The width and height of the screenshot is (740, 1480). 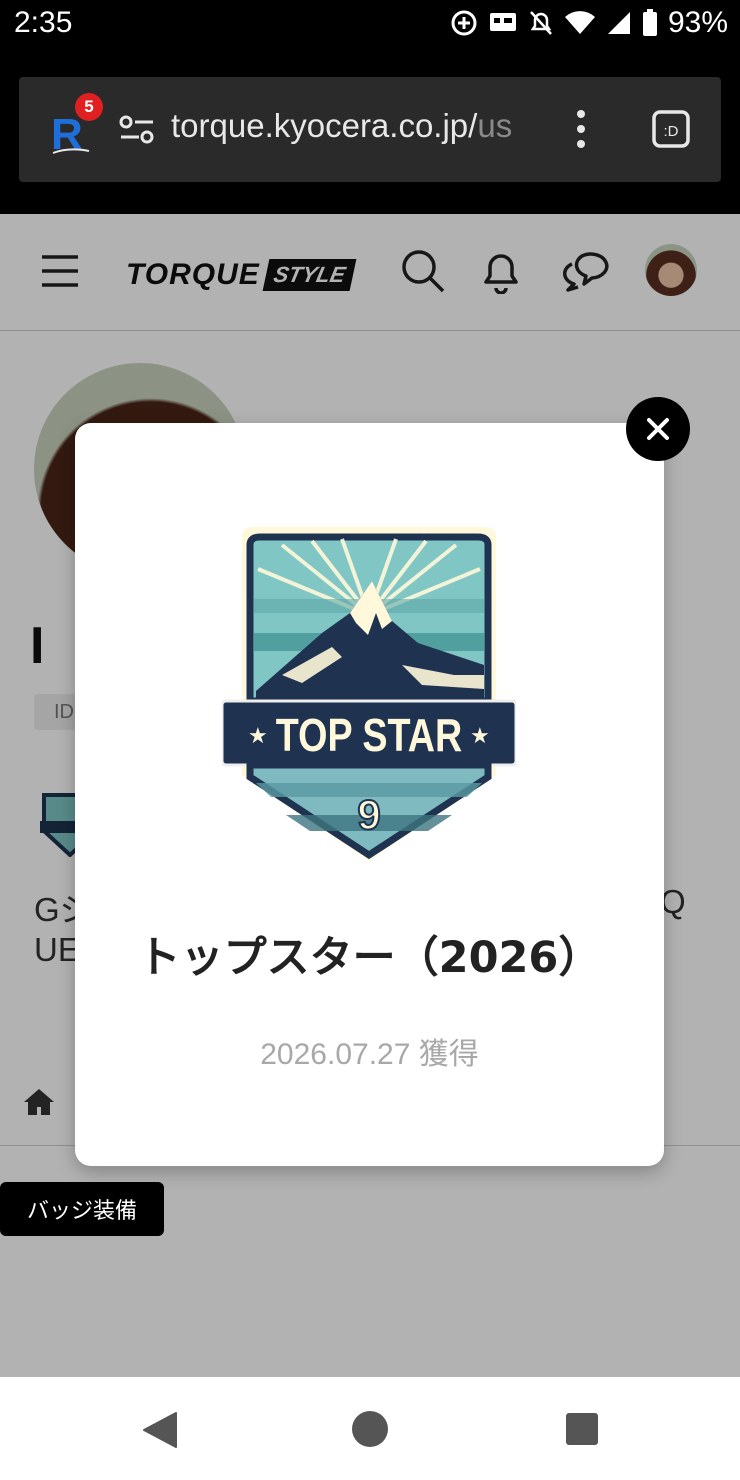 I want to click on url-bar: R 5 torque.kyocera.co.jp/us :D, so click(x=370, y=129).